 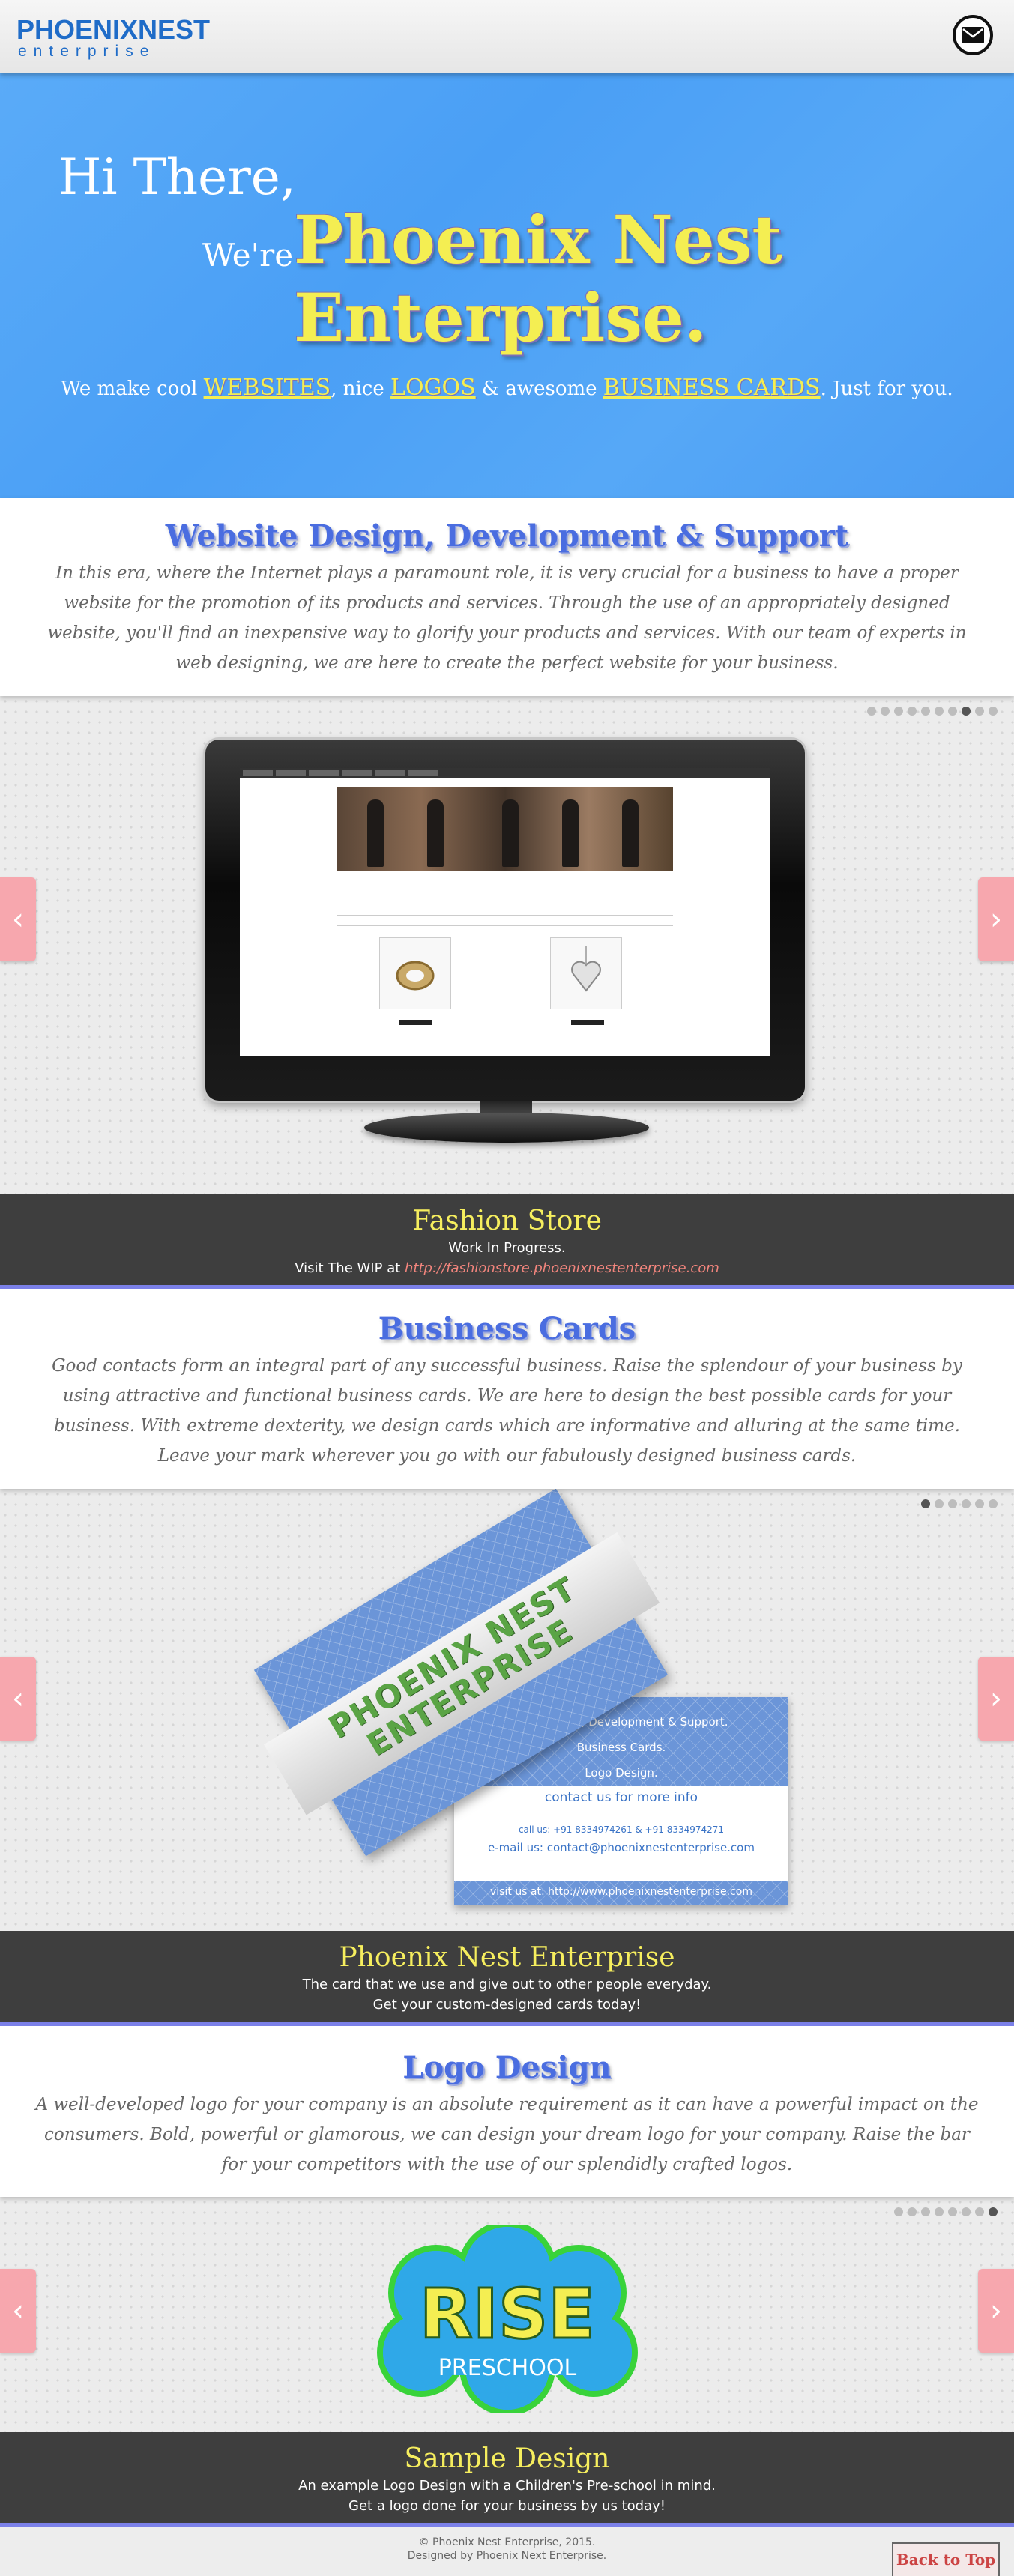 I want to click on mock-product-pendant, so click(x=586, y=973).